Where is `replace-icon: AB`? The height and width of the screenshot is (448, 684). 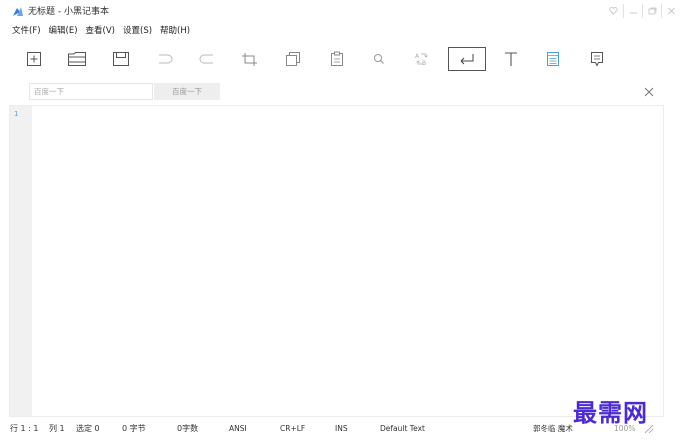 replace-icon: AB is located at coordinates (421, 60).